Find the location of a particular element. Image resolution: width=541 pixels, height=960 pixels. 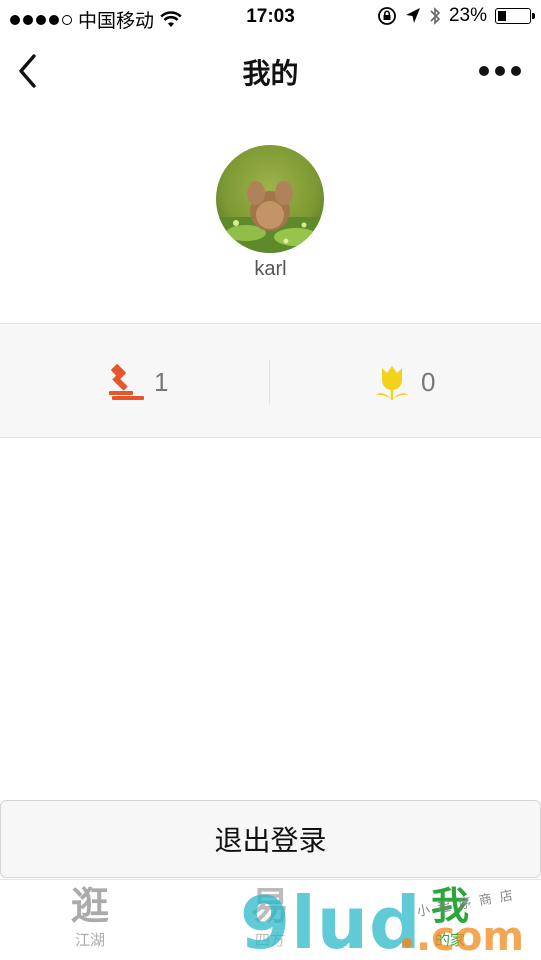

tab-dejia: 我 的家 is located at coordinates (450, 918).